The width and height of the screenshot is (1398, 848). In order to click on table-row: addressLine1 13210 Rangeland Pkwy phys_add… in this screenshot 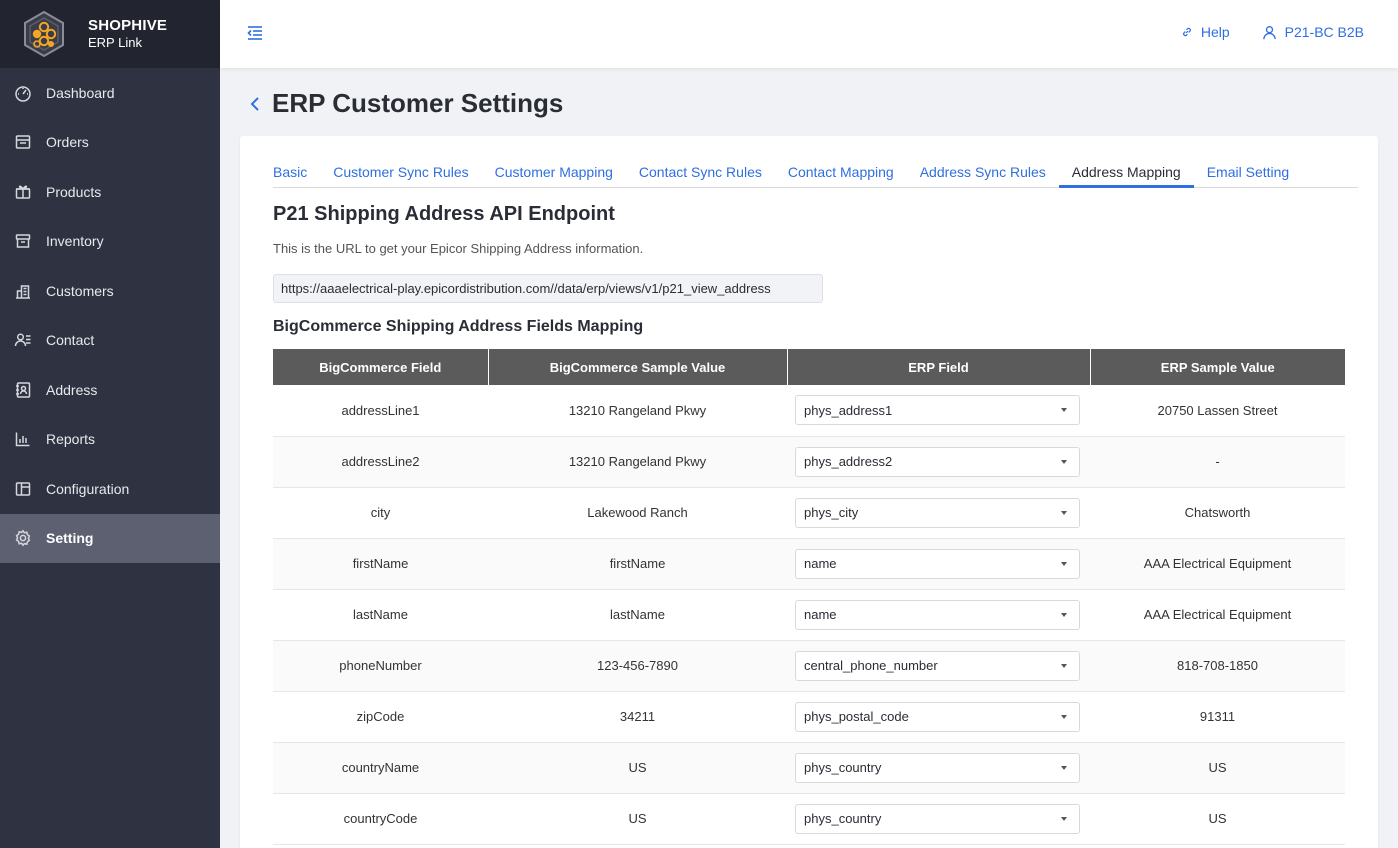, I will do `click(809, 411)`.